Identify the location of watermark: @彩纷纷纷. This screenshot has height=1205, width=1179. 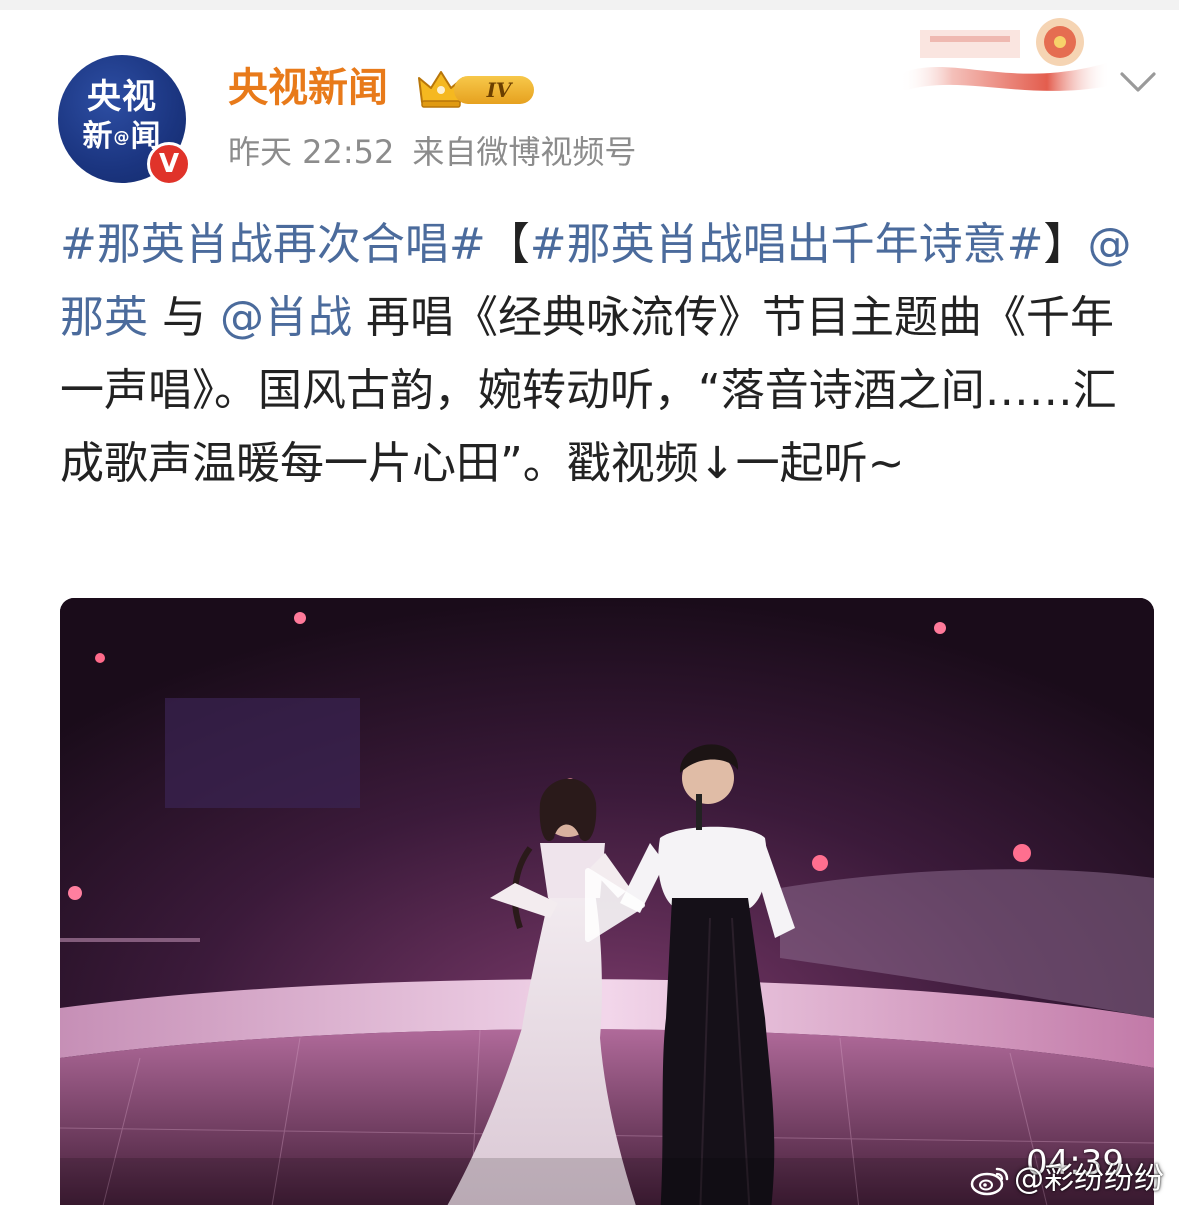
(1067, 1179).